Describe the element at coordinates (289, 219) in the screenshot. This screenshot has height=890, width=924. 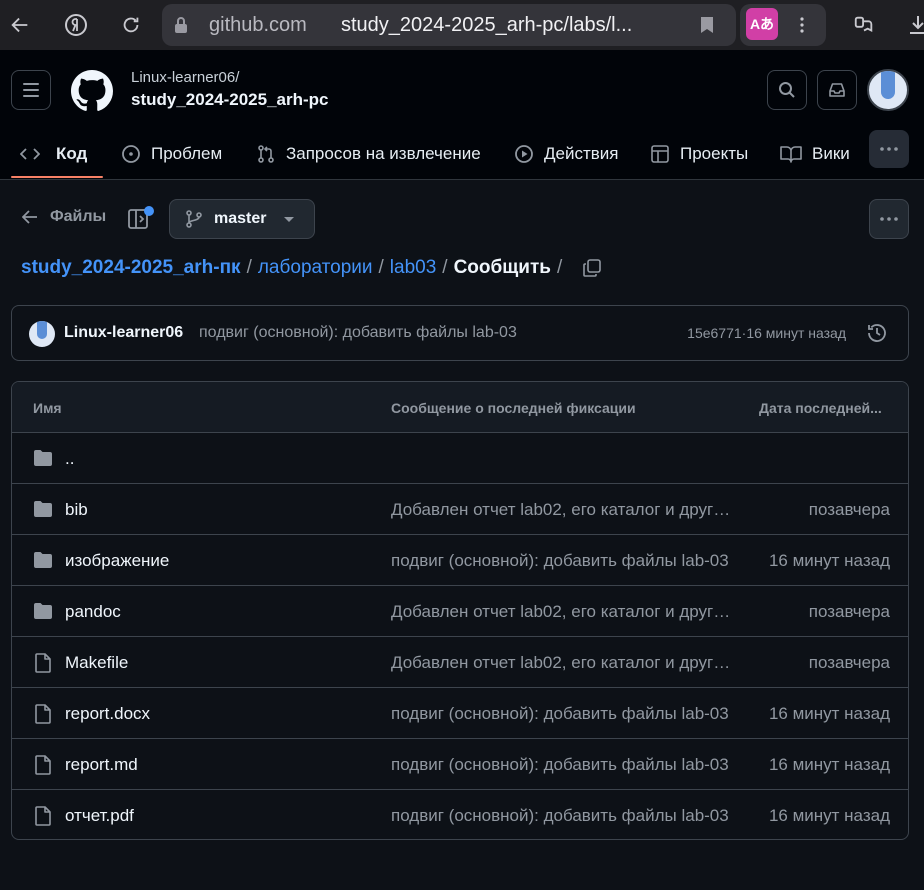
I see `caret-down-icon` at that location.